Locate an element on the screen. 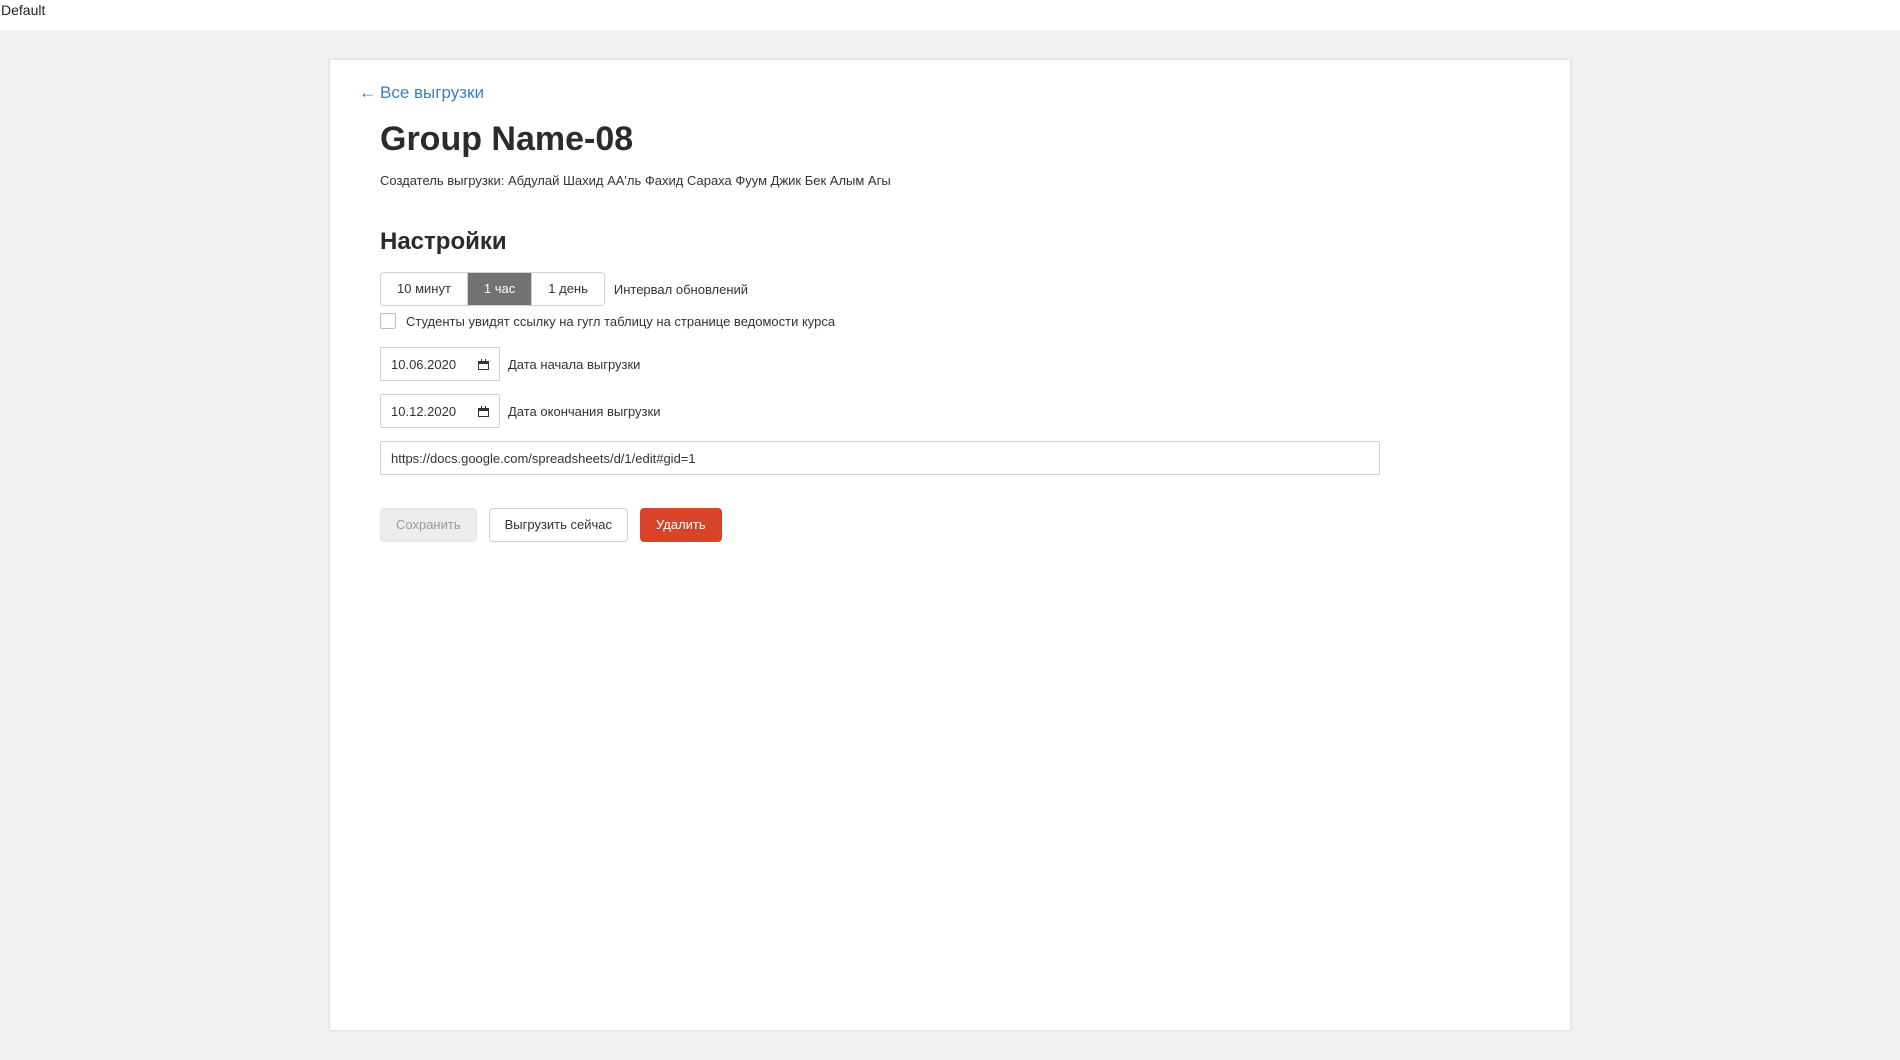 The image size is (1900, 1060). interval-option-1-hour: 1 час is located at coordinates (499, 289).